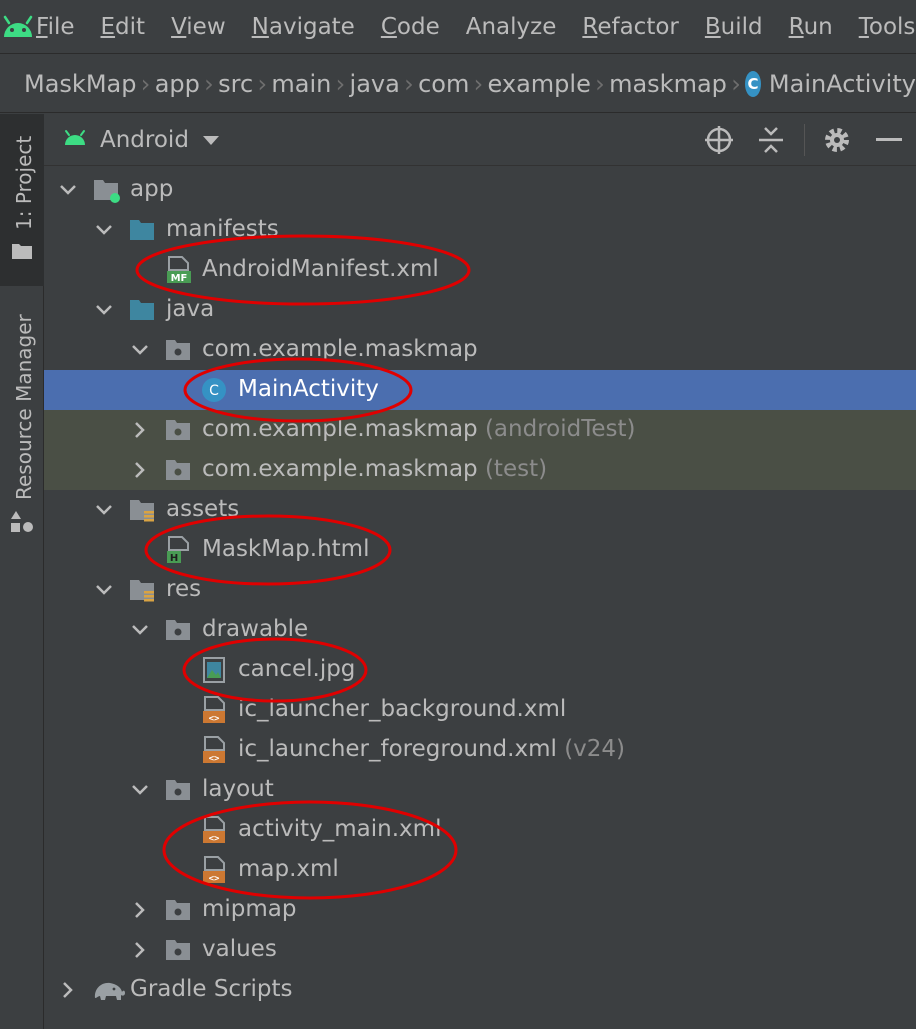 This screenshot has width=916, height=1029. Describe the element at coordinates (297, 669) in the screenshot. I see `tree-label-cancel-jpg: cancel.jpg` at that location.